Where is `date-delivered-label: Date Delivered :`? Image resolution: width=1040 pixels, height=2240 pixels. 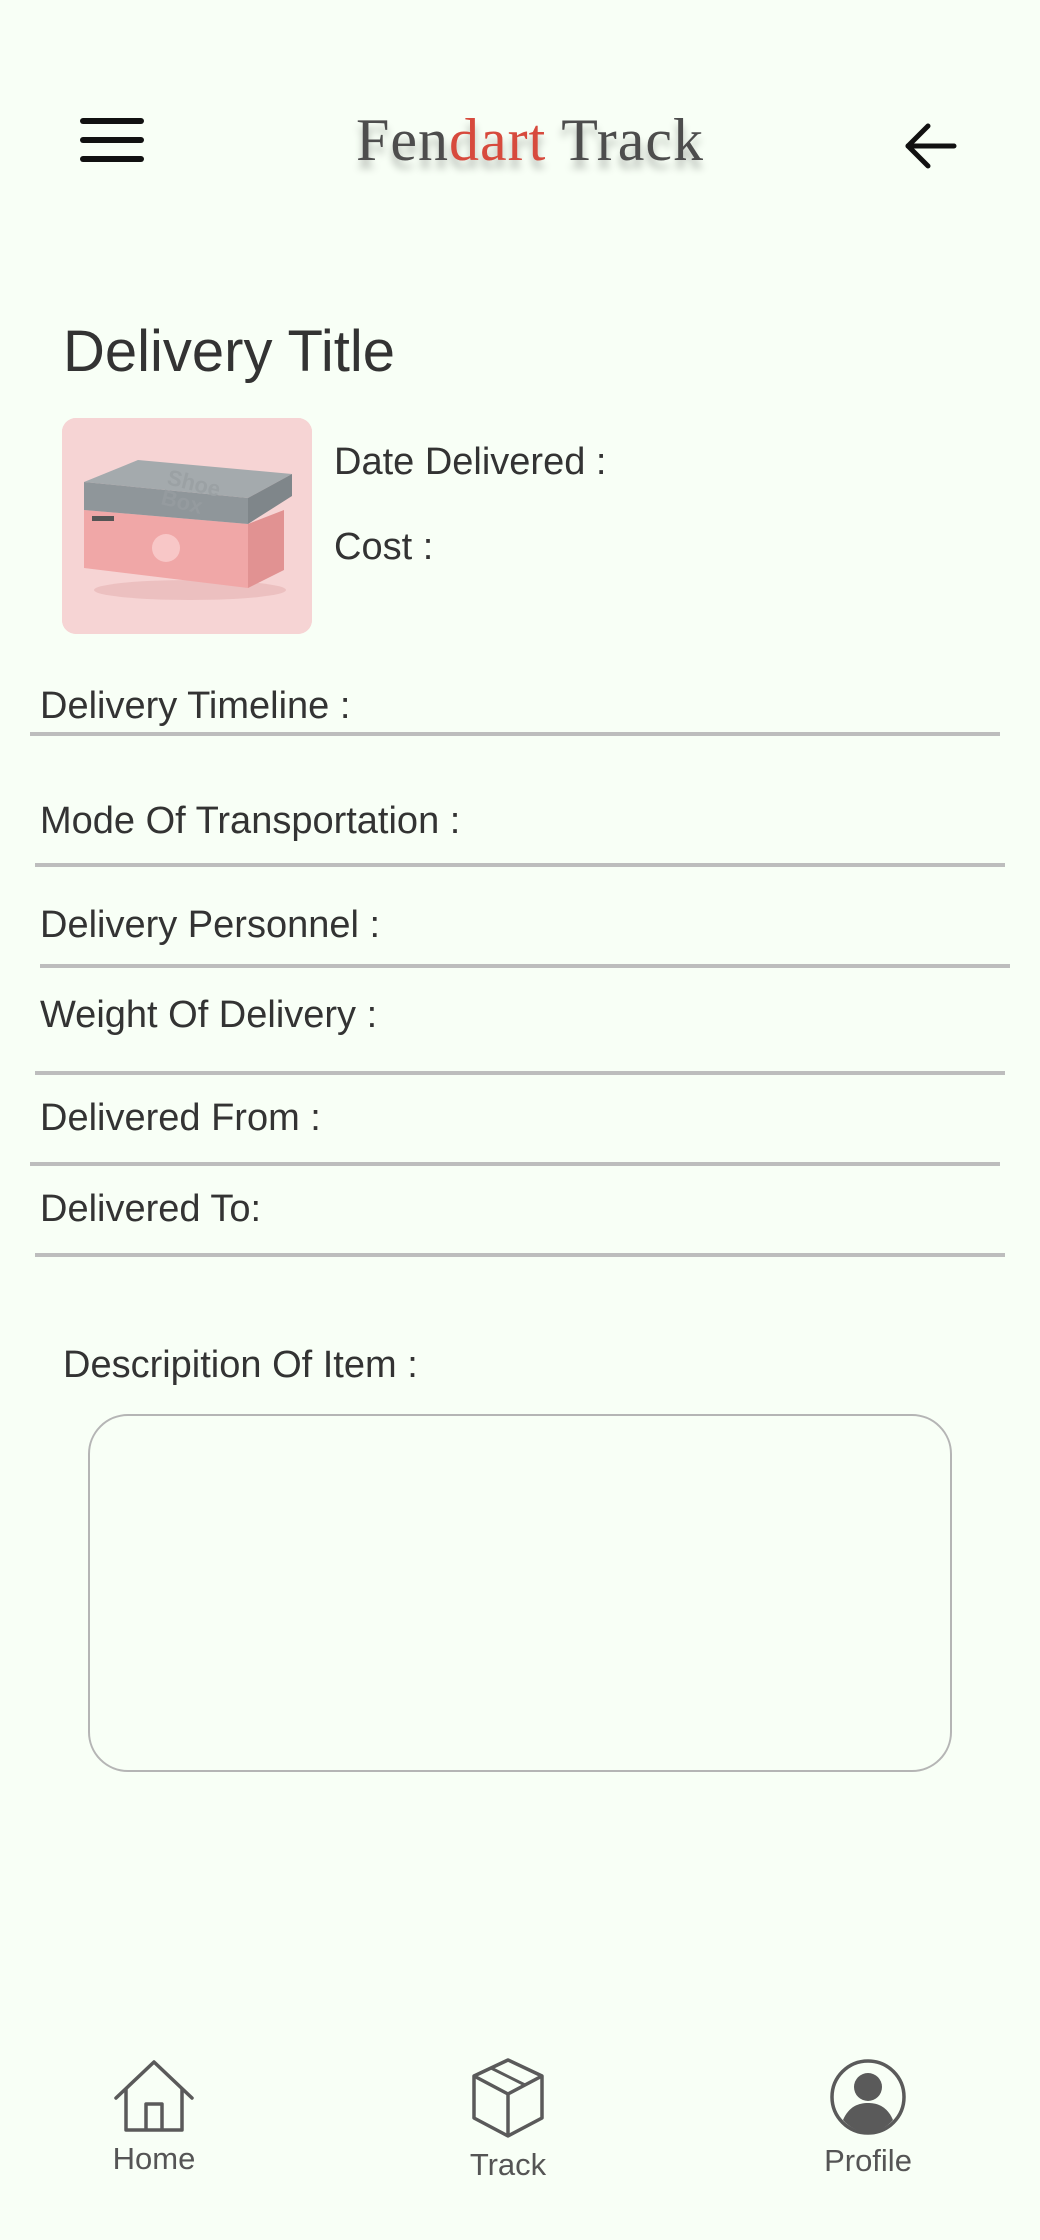 date-delivered-label: Date Delivered : is located at coordinates (470, 462).